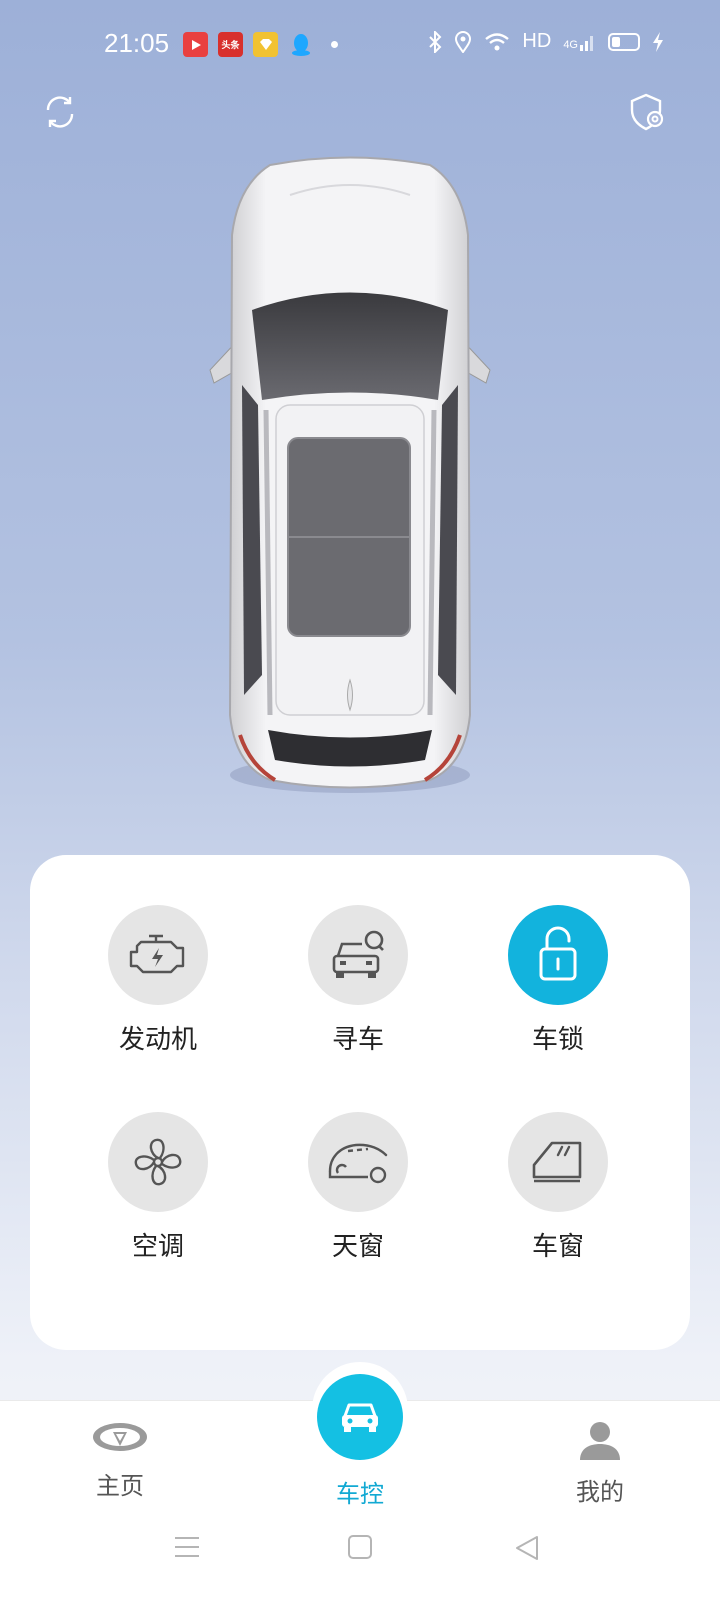  What do you see at coordinates (579, 42) in the screenshot?
I see `signal-icon: 4G` at bounding box center [579, 42].